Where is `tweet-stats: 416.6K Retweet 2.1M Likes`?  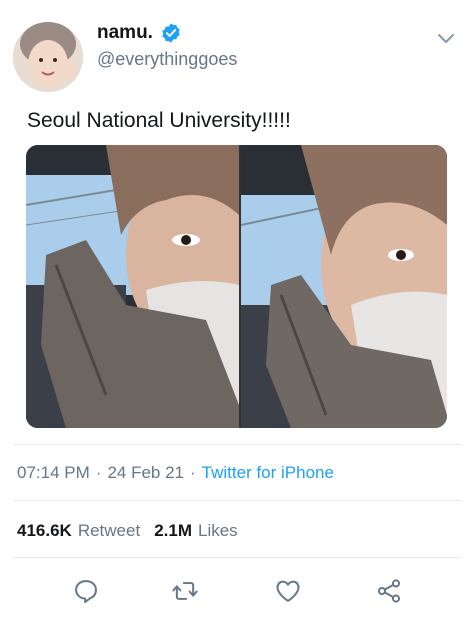 tweet-stats: 416.6K Retweet 2.1M Likes is located at coordinates (131, 531).